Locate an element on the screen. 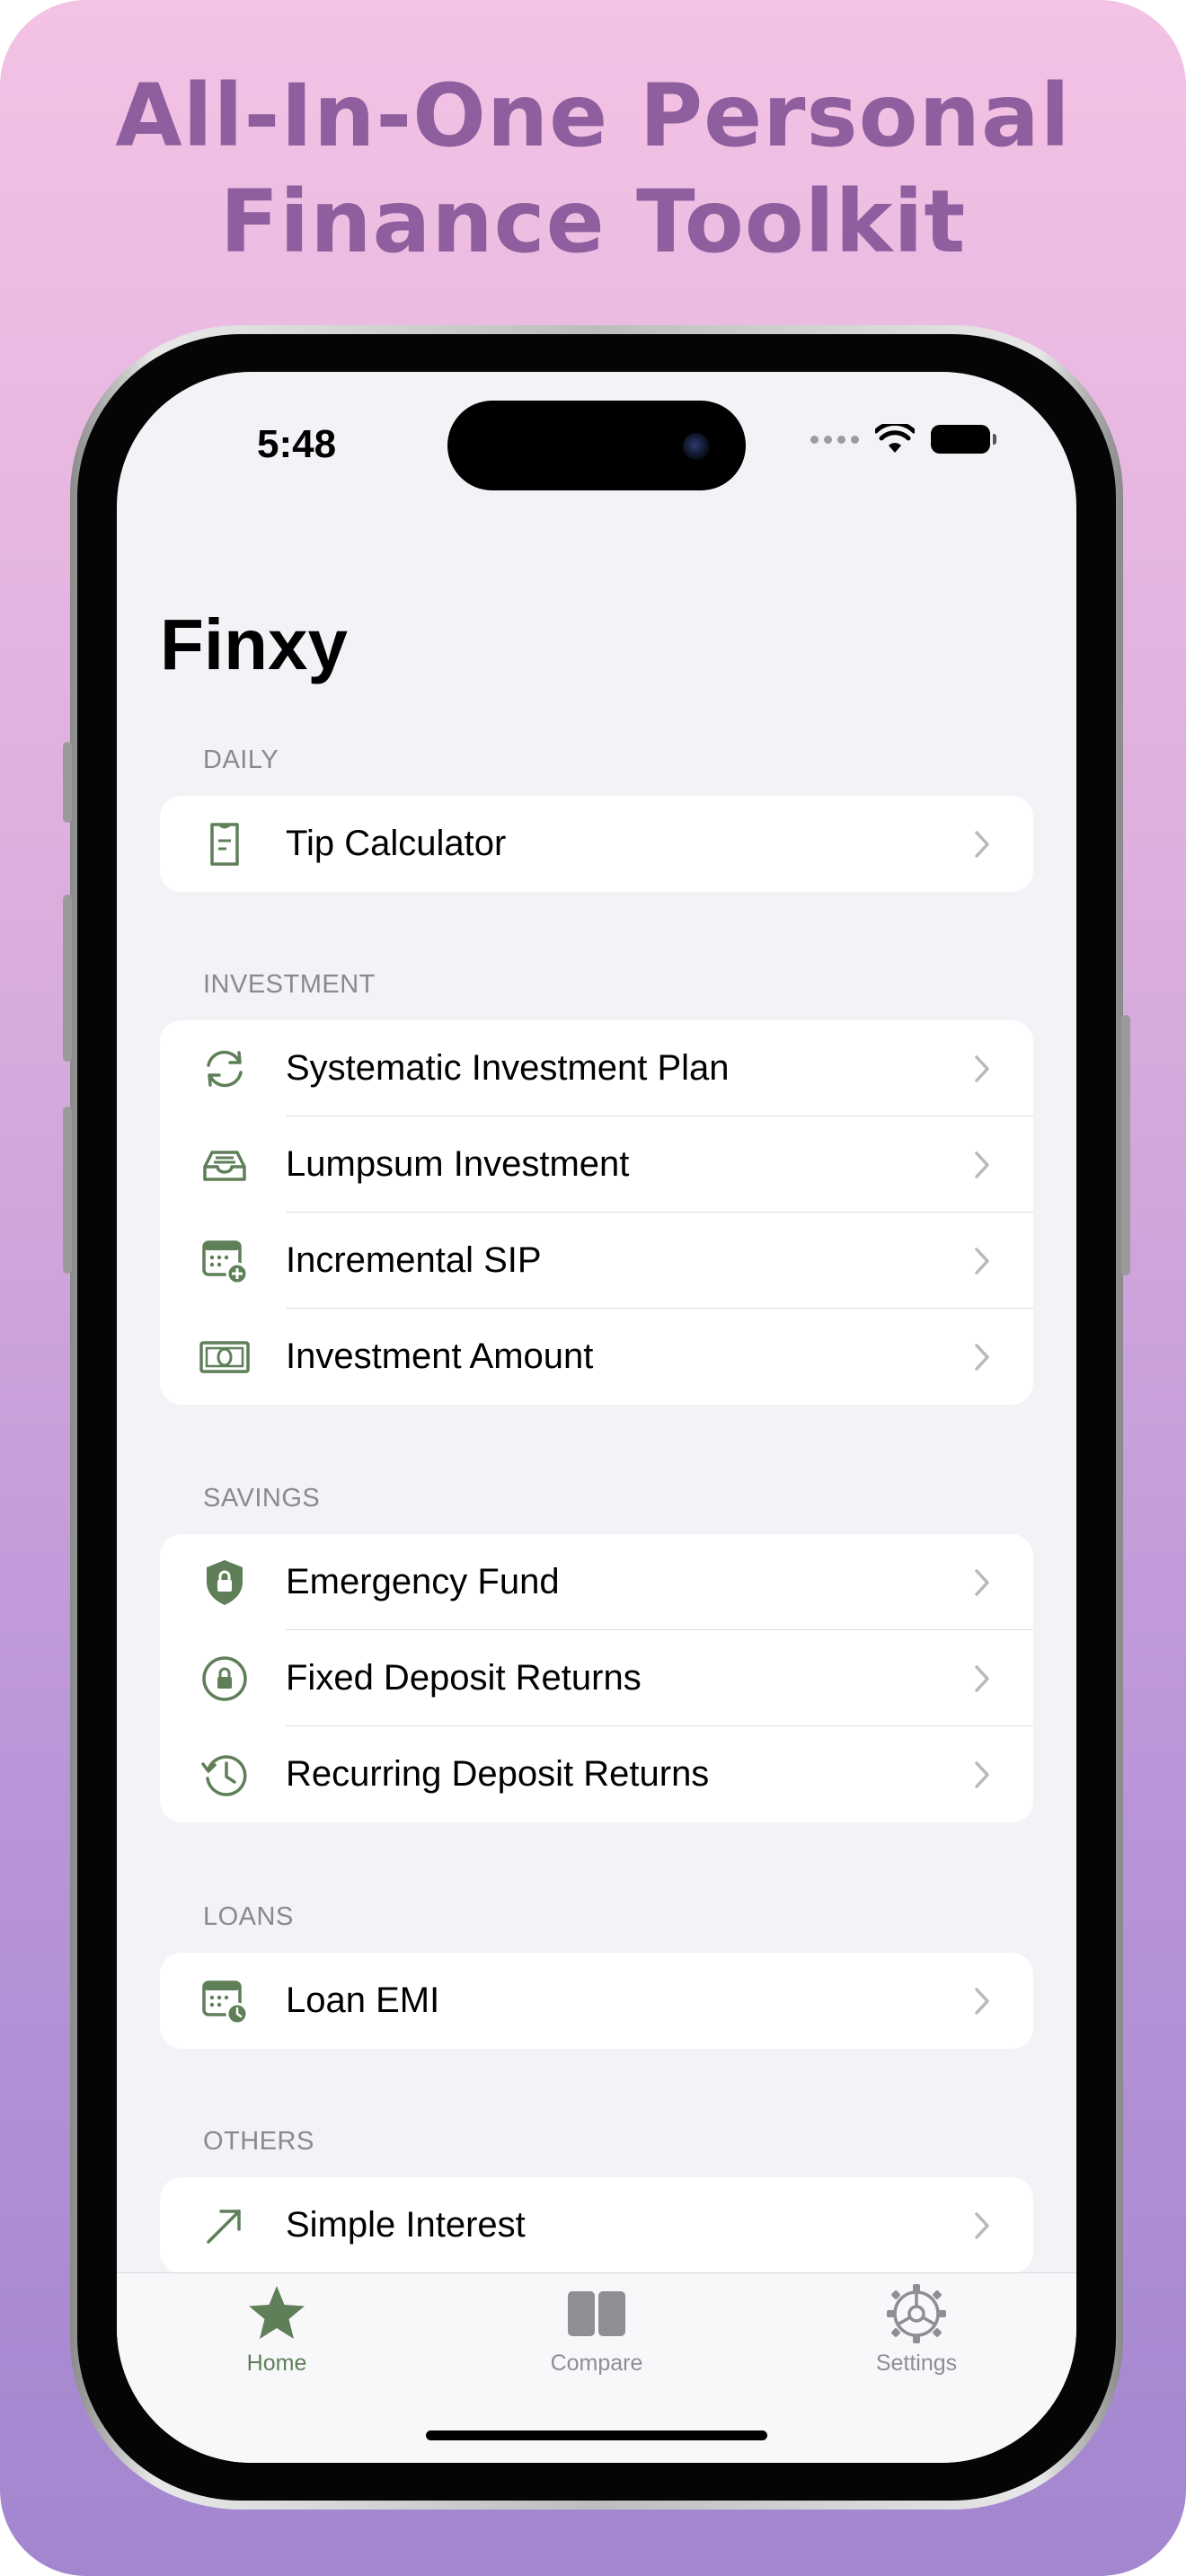 This screenshot has height=2576, width=1186. list-item-fixed-deposit-returns: Fixed Deposit Returns is located at coordinates (596, 1678).